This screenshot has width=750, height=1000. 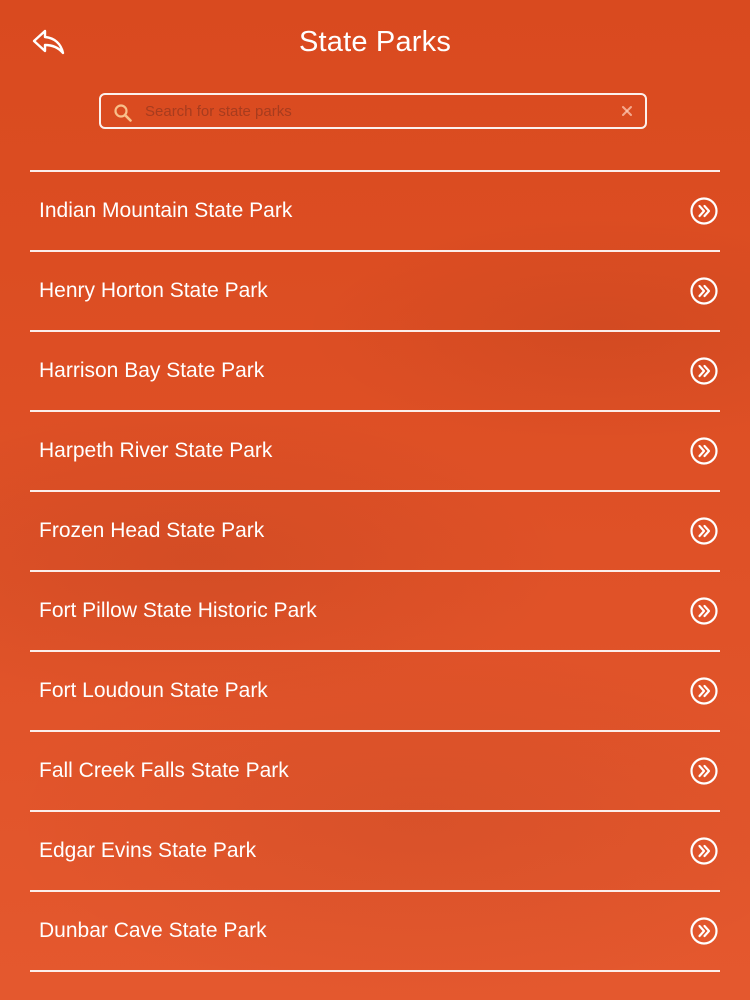 I want to click on list-item: Frozen Head State Park, so click(x=375, y=532).